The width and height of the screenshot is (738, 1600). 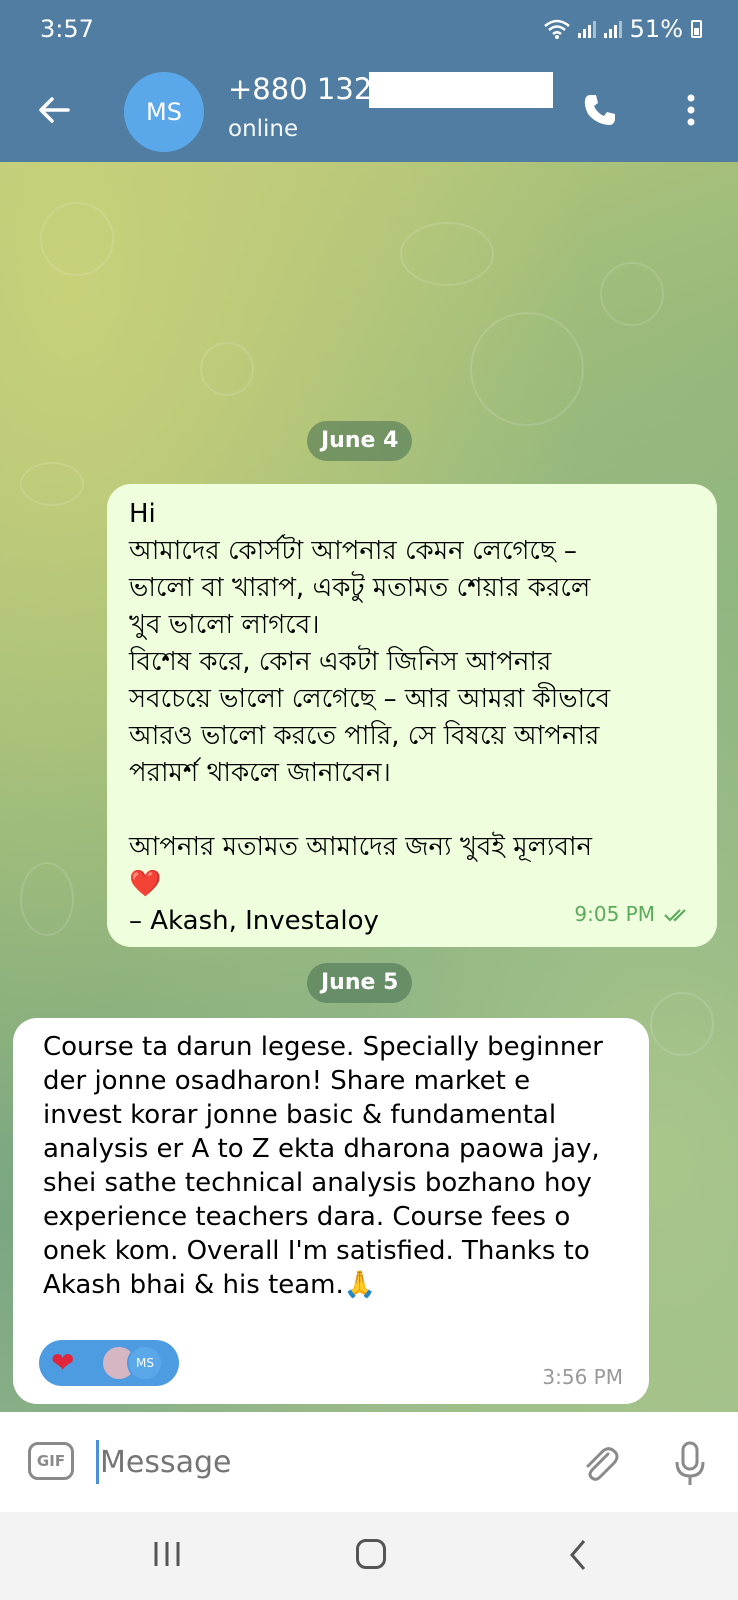 What do you see at coordinates (691, 110) in the screenshot?
I see `more-vertical-icon` at bounding box center [691, 110].